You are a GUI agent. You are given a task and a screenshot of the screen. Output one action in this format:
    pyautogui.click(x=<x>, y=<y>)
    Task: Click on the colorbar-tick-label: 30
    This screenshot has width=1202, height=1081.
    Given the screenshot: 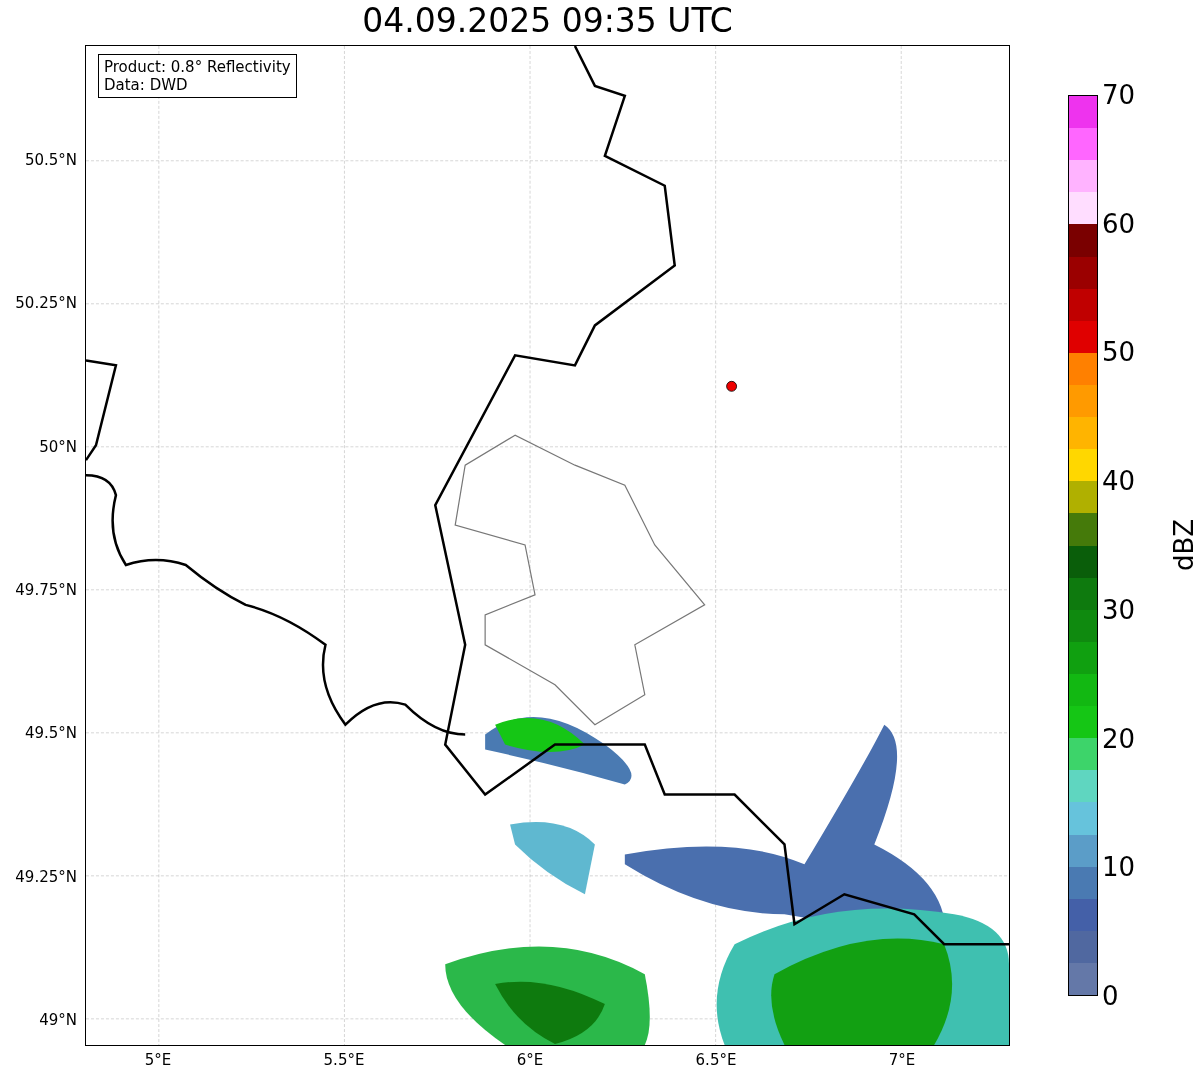 What is the action you would take?
    pyautogui.click(x=1119, y=609)
    